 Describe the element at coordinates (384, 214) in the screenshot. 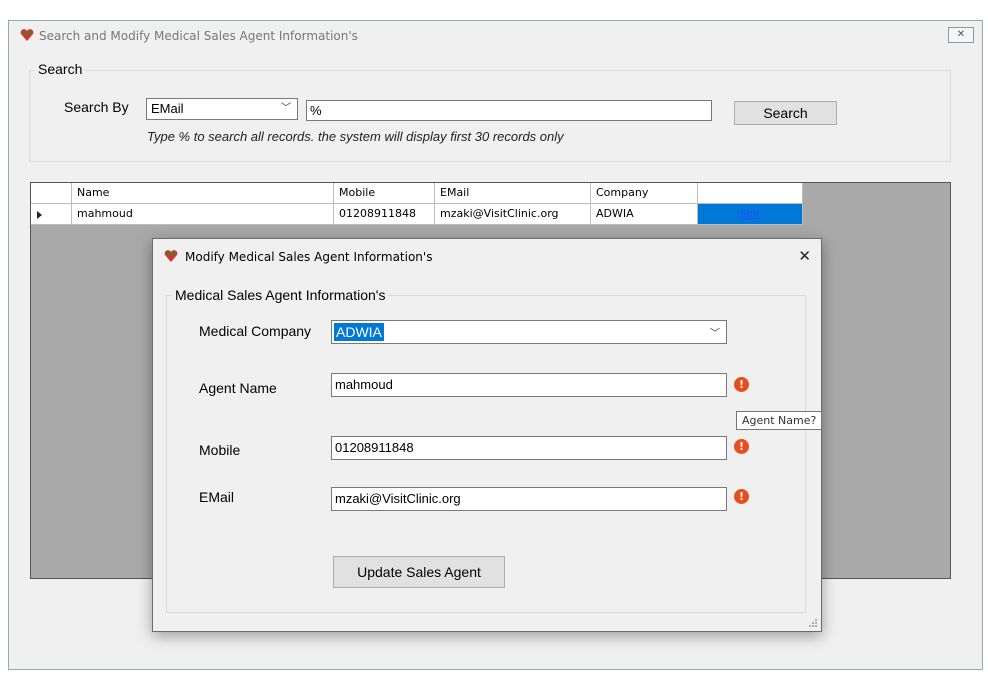

I see `cell-mobile: 01208911848` at that location.